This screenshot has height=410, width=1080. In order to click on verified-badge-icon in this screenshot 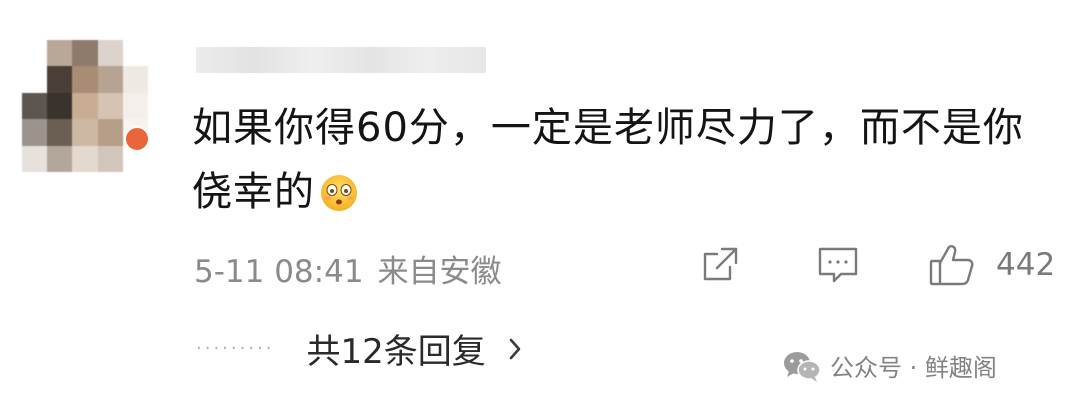, I will do `click(137, 139)`.